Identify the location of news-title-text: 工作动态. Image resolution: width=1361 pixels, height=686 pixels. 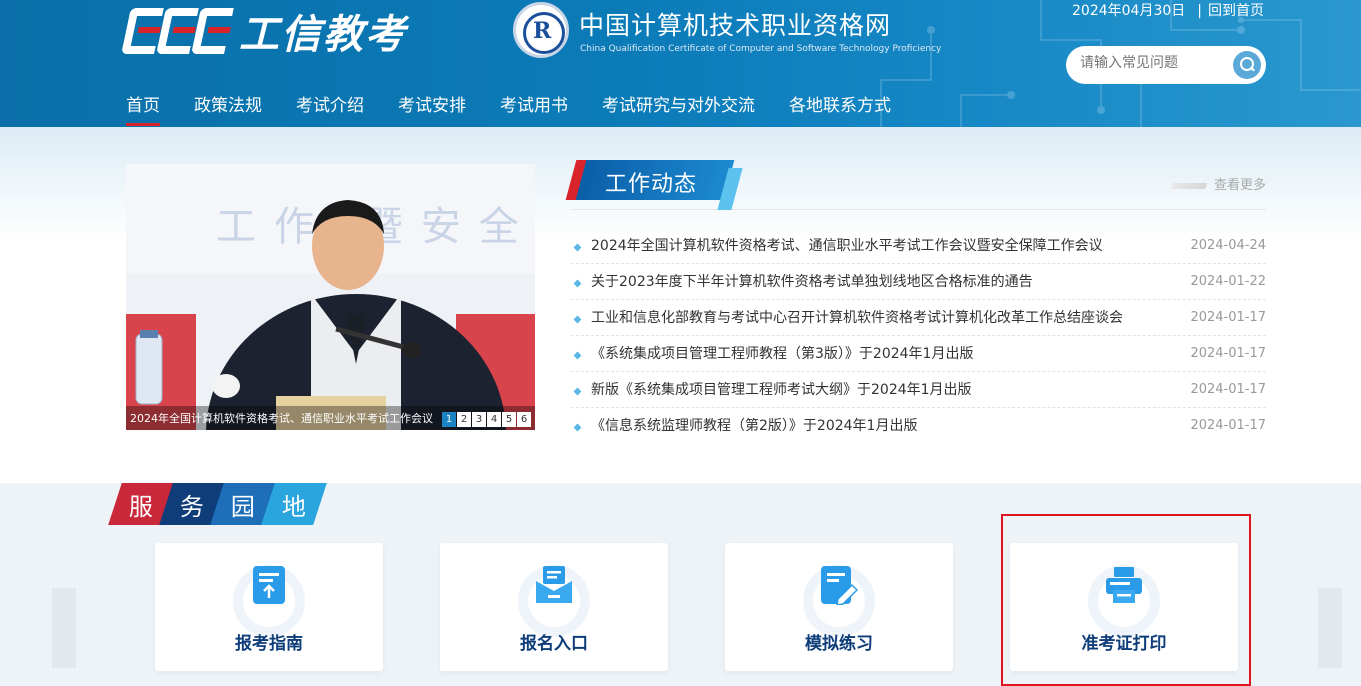
(651, 184).